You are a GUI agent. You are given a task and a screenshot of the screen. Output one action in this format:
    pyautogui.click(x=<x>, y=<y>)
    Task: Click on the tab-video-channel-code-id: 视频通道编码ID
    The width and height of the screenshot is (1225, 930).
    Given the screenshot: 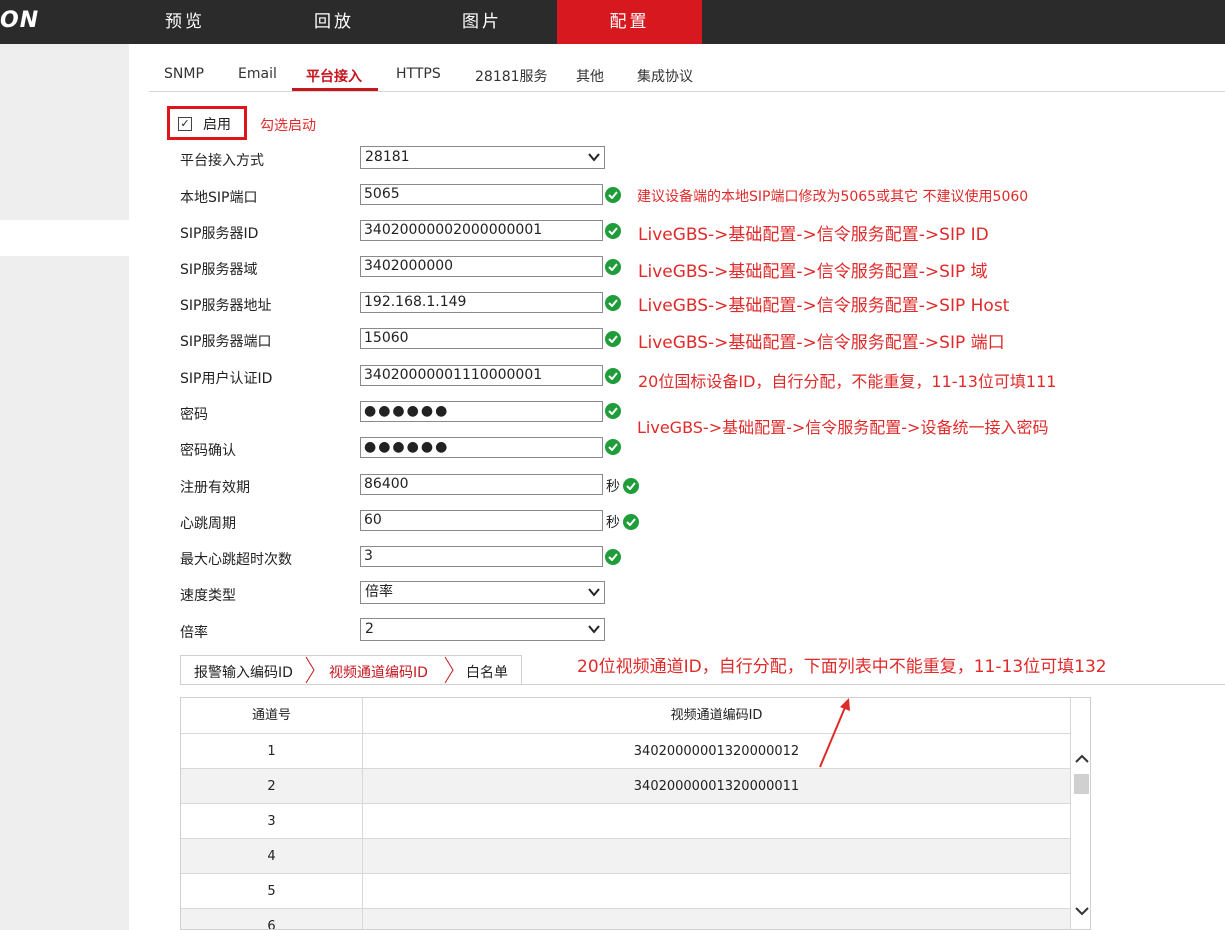 What is the action you would take?
    pyautogui.click(x=378, y=672)
    